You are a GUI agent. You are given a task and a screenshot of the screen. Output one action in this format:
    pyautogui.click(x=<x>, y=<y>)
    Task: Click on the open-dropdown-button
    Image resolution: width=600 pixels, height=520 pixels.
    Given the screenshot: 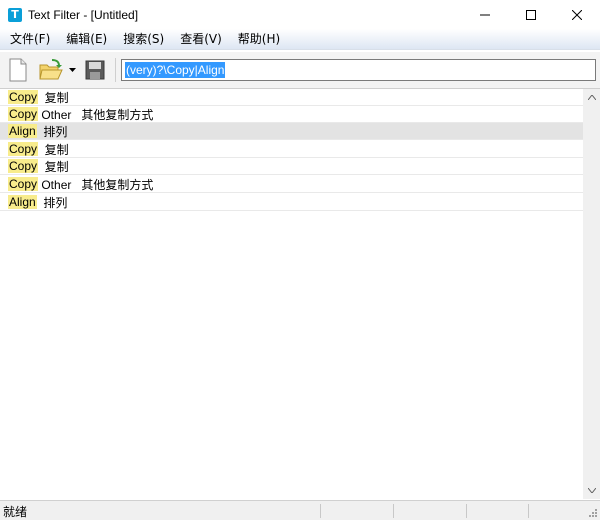 What is the action you would take?
    pyautogui.click(x=72, y=70)
    